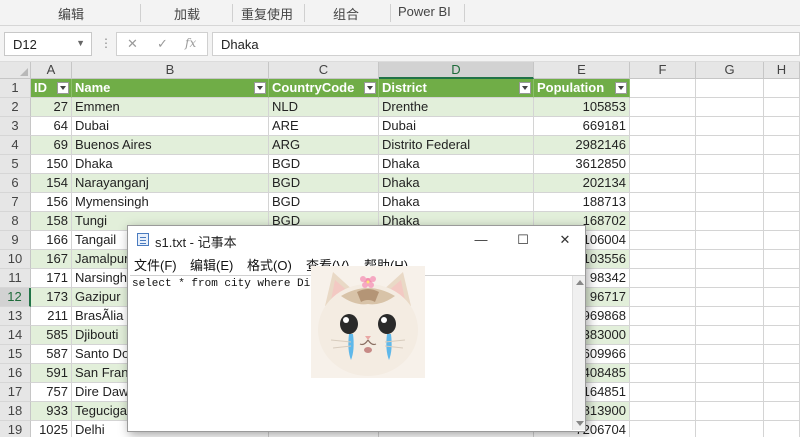 The height and width of the screenshot is (437, 800). What do you see at coordinates (15, 429) in the screenshot?
I see `row-header: 19` at bounding box center [15, 429].